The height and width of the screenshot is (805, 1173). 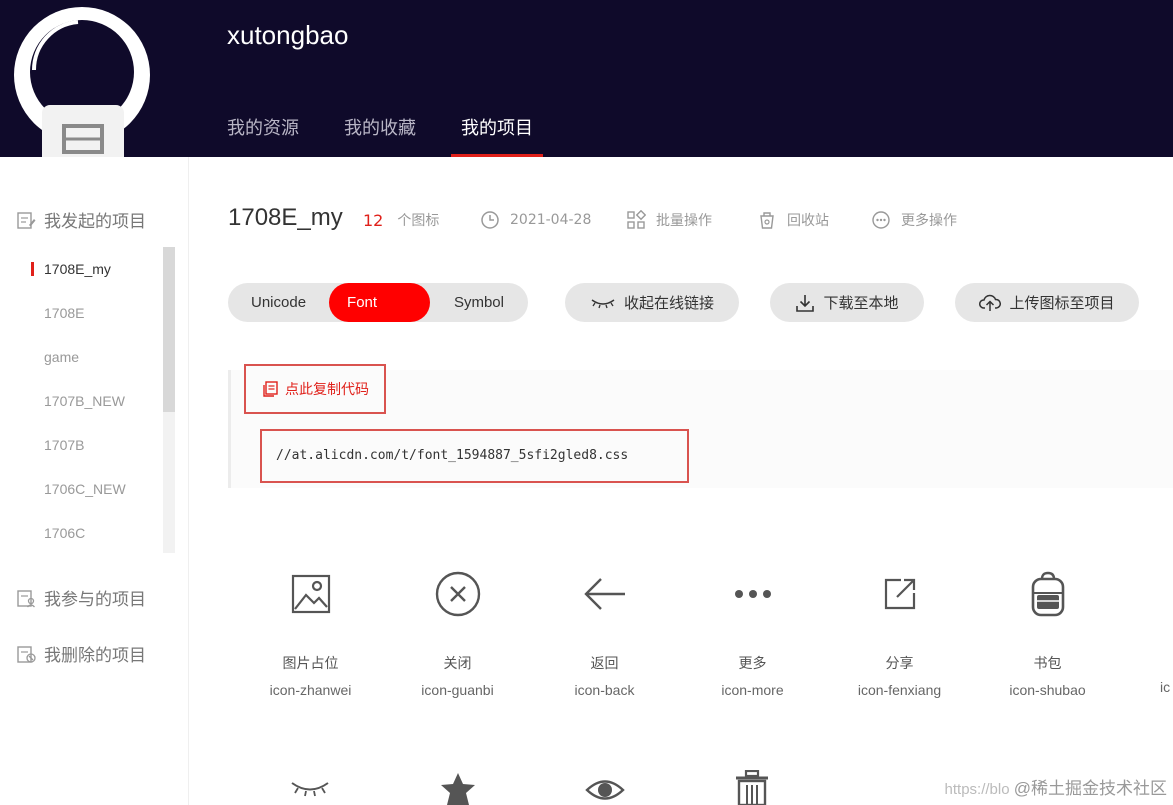 I want to click on backpack-icon, so click(x=1047, y=594).